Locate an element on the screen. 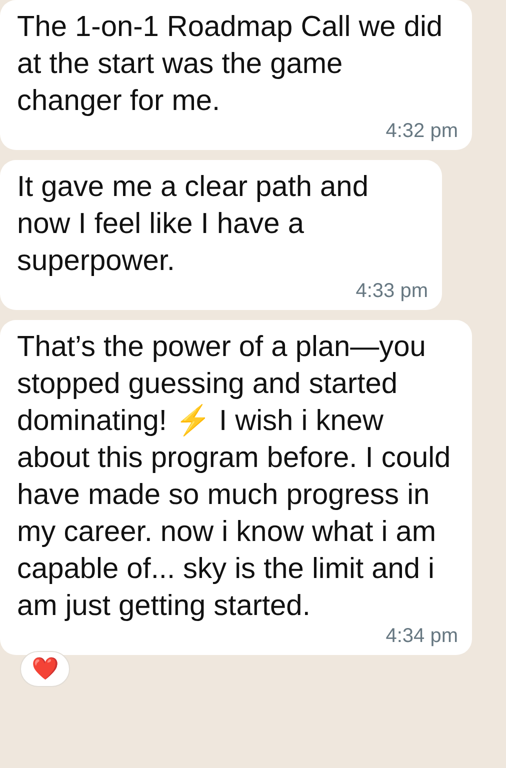 The width and height of the screenshot is (506, 768). message-text: The 1-on-1 Roadmap Call we did at the start was the game changer for me. is located at coordinates (230, 64).